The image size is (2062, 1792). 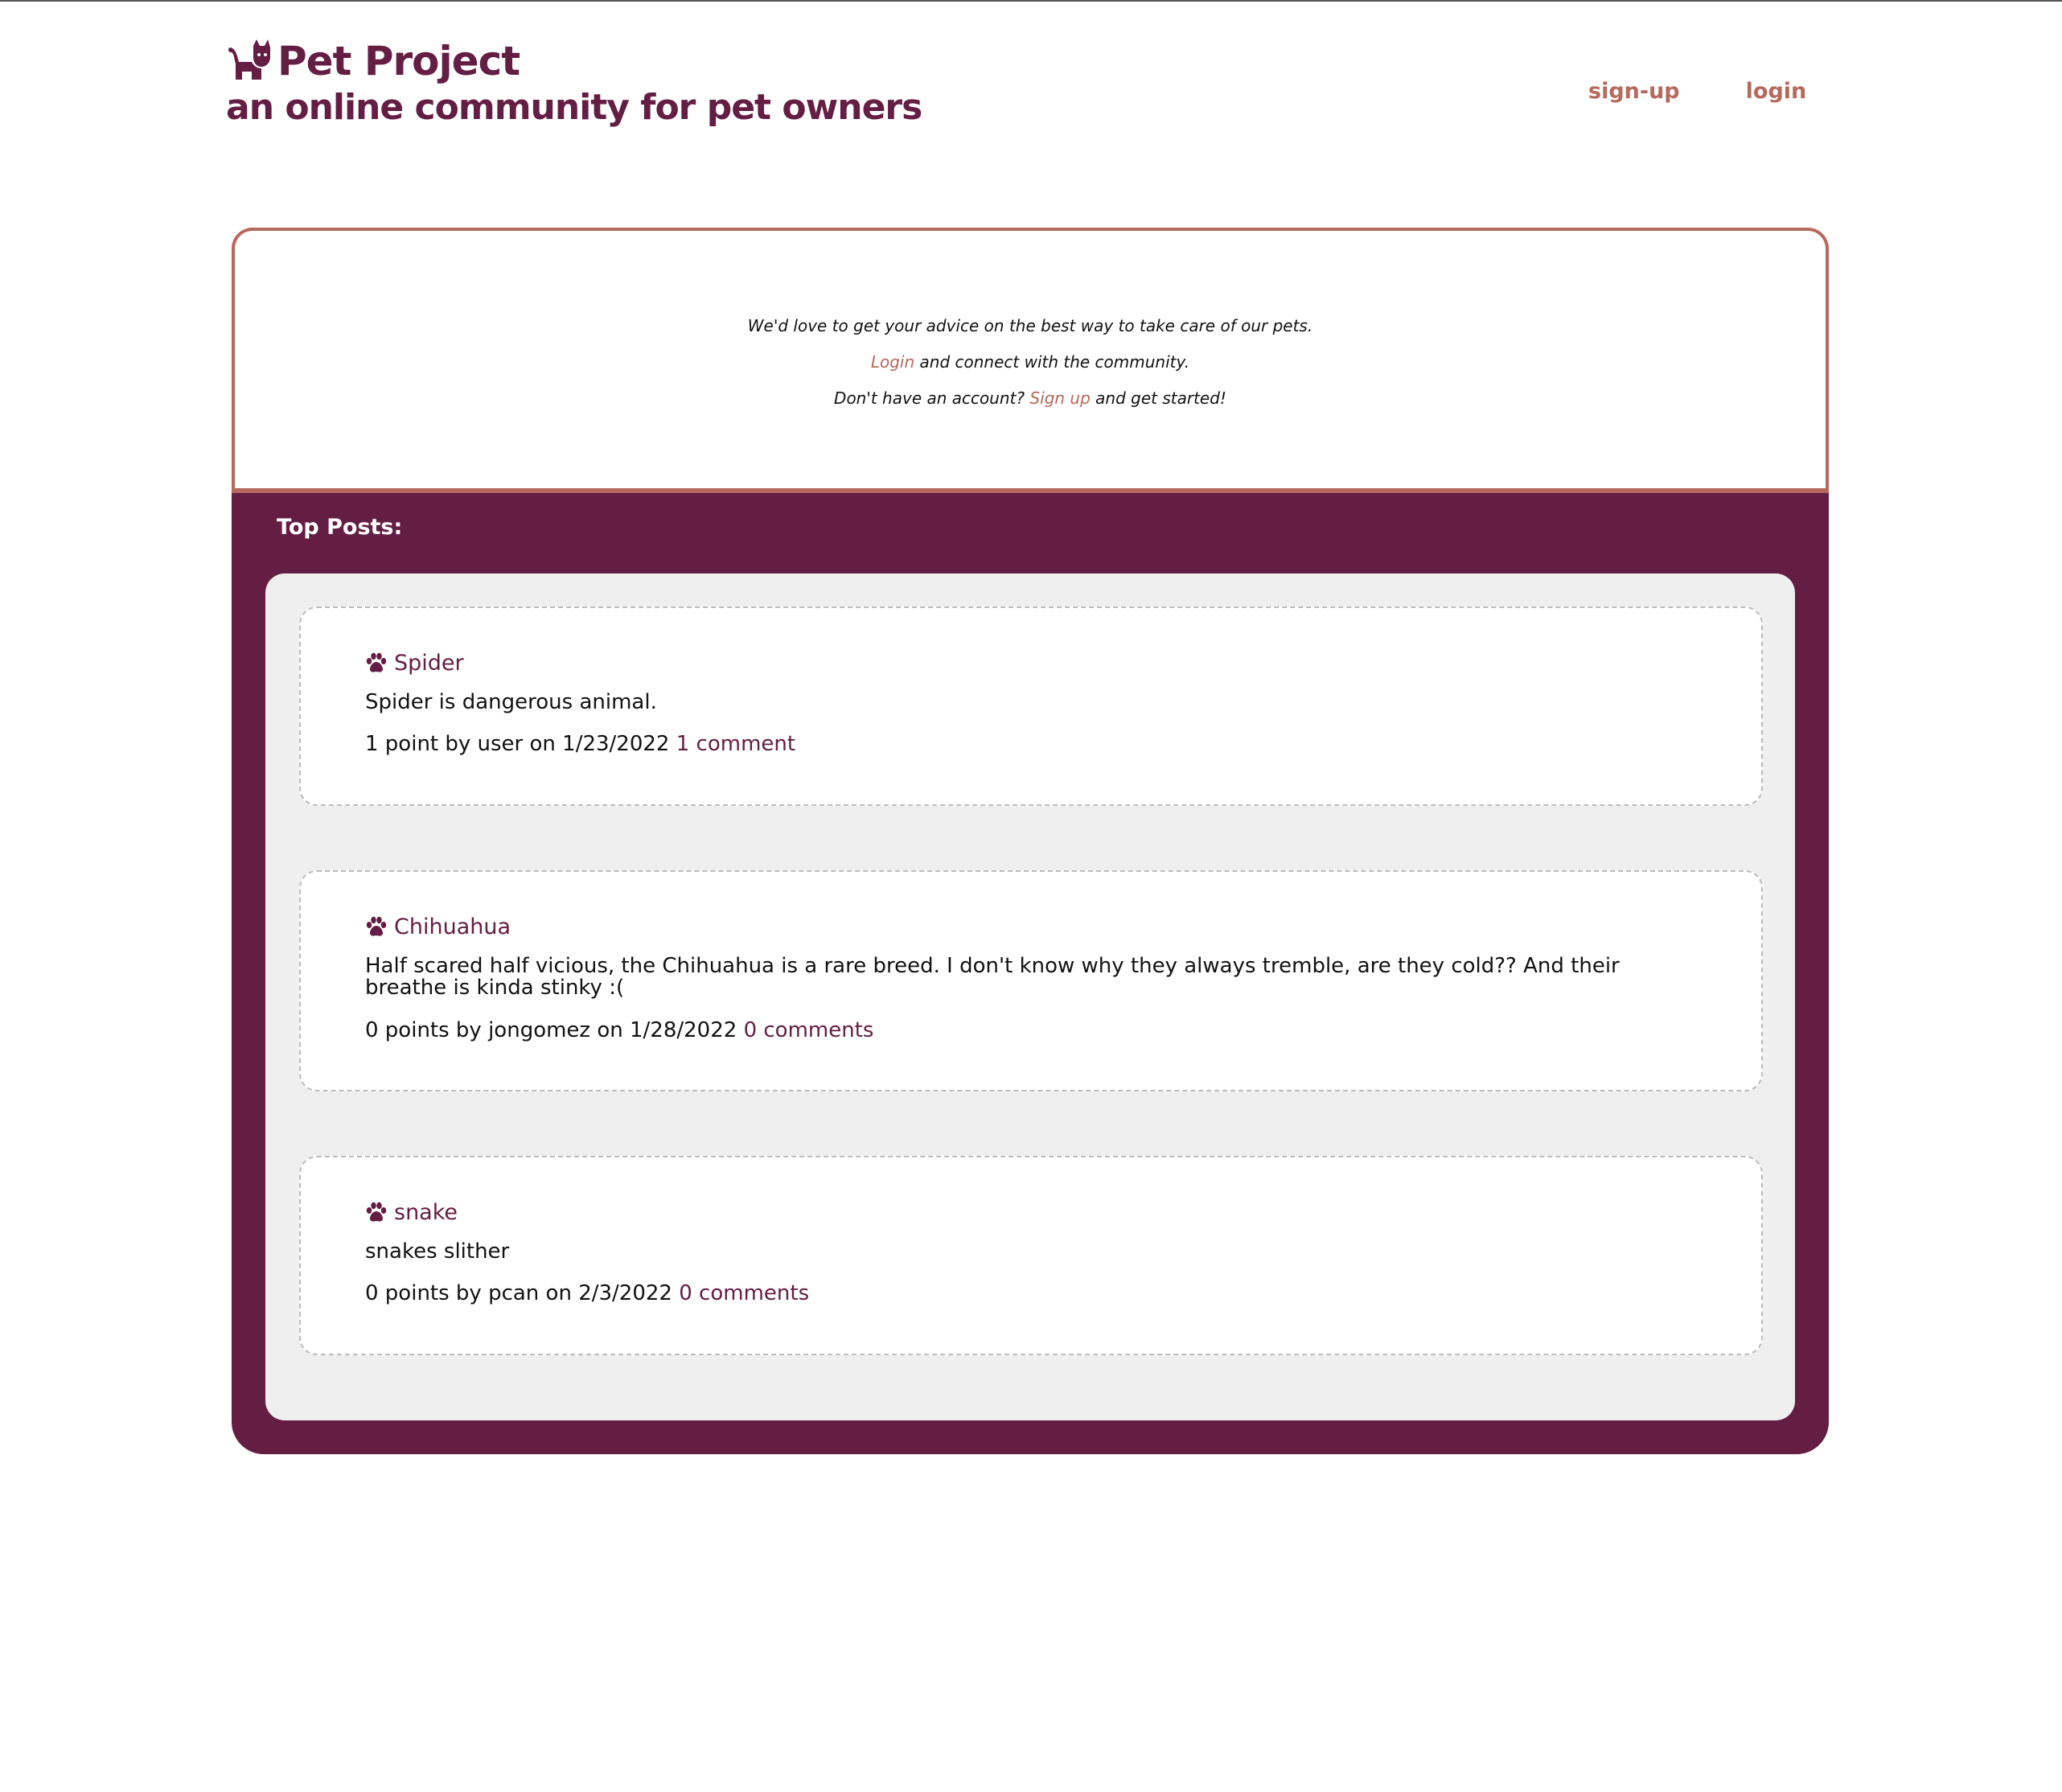 What do you see at coordinates (517, 744) in the screenshot?
I see `post-meta-text: 1 point by user on 1/23/2022` at bounding box center [517, 744].